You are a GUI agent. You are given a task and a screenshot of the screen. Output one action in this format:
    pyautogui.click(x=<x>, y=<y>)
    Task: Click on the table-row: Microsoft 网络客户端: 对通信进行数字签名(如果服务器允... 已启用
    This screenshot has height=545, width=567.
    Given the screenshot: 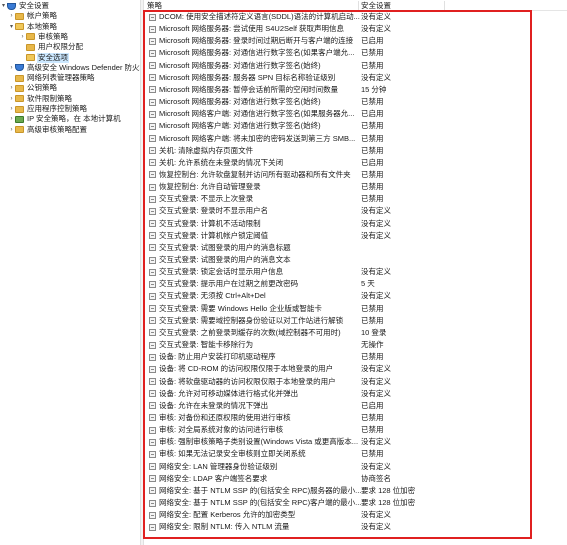 What is the action you would take?
    pyautogui.click(x=355, y=114)
    